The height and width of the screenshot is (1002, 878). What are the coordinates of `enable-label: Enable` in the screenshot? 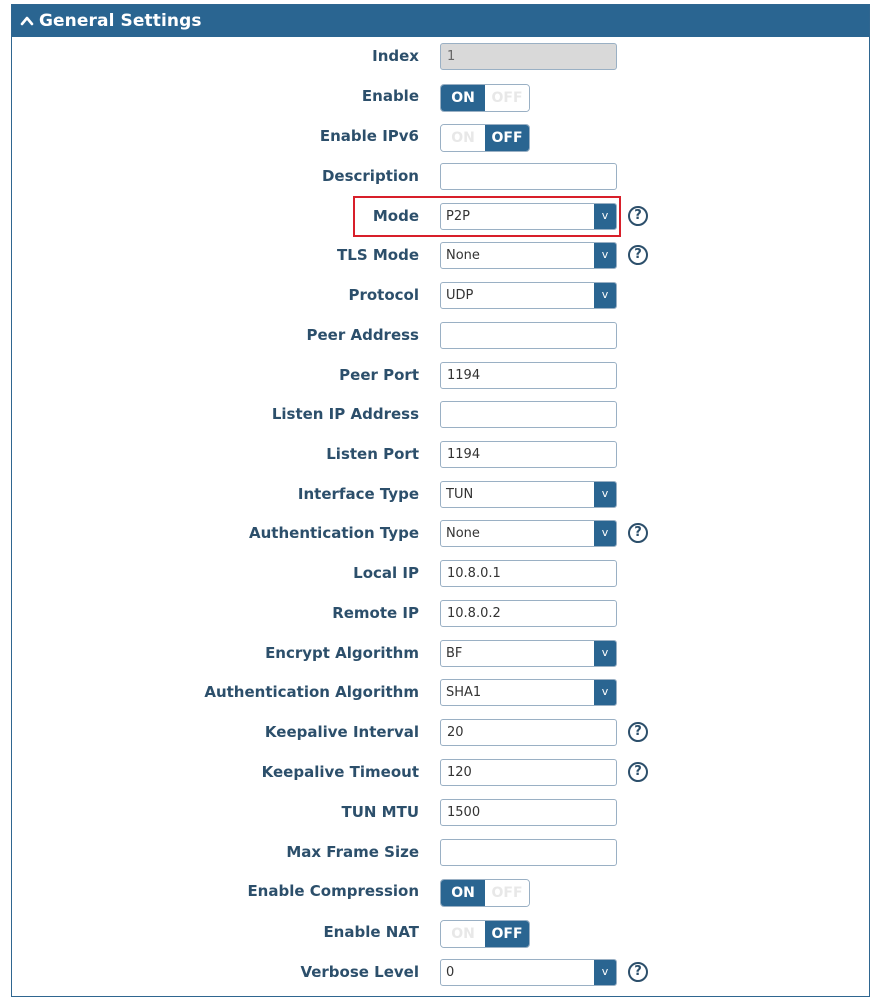 It's located at (390, 96).